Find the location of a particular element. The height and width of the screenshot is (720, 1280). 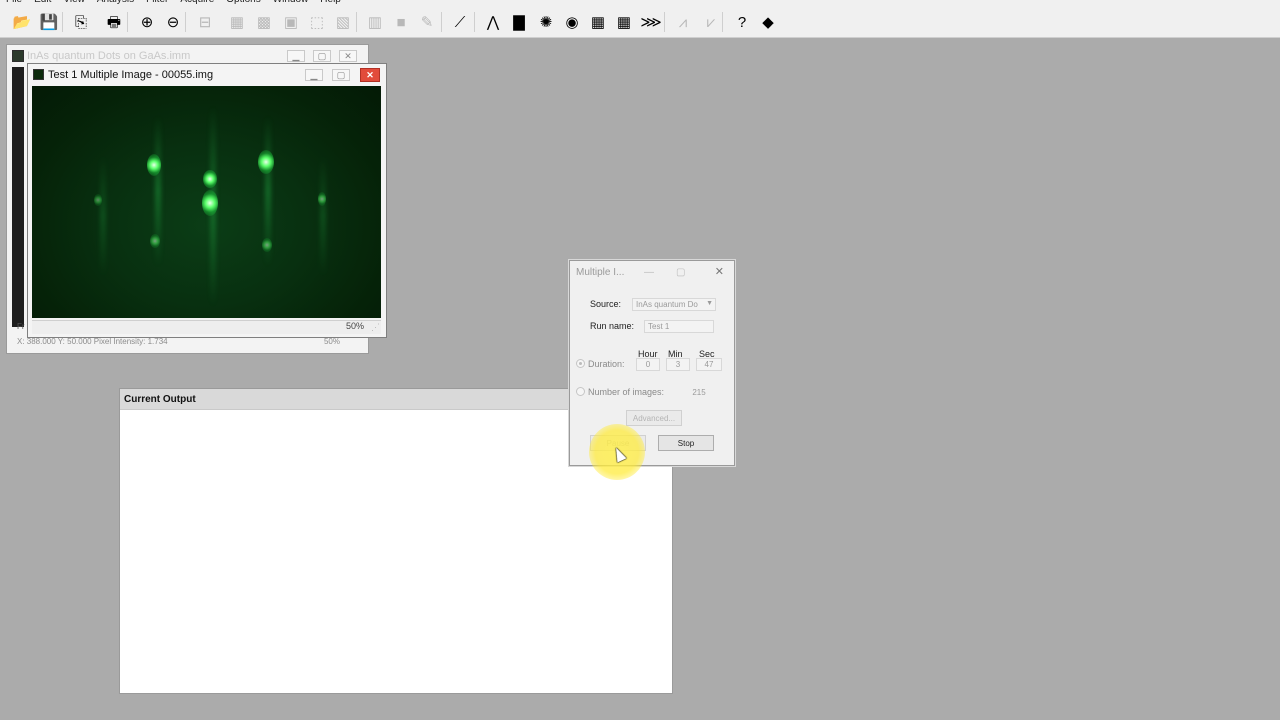

stop-button: Stop is located at coordinates (686, 443).